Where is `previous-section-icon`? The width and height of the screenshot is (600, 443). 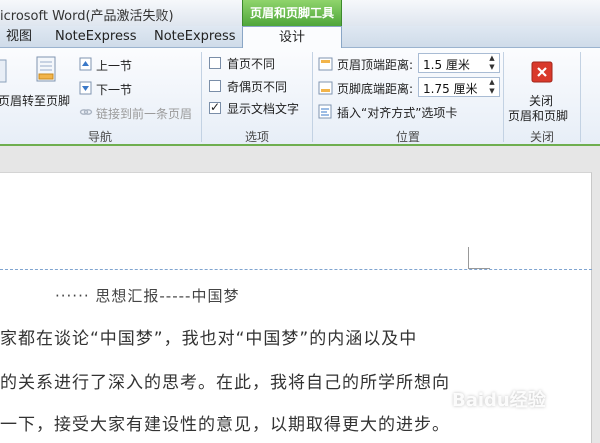
previous-section-icon is located at coordinates (85, 64).